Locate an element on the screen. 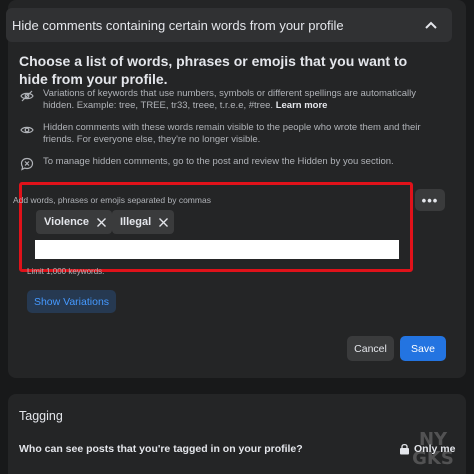  keyword-chip-illegal: Illegal is located at coordinates (143, 222).